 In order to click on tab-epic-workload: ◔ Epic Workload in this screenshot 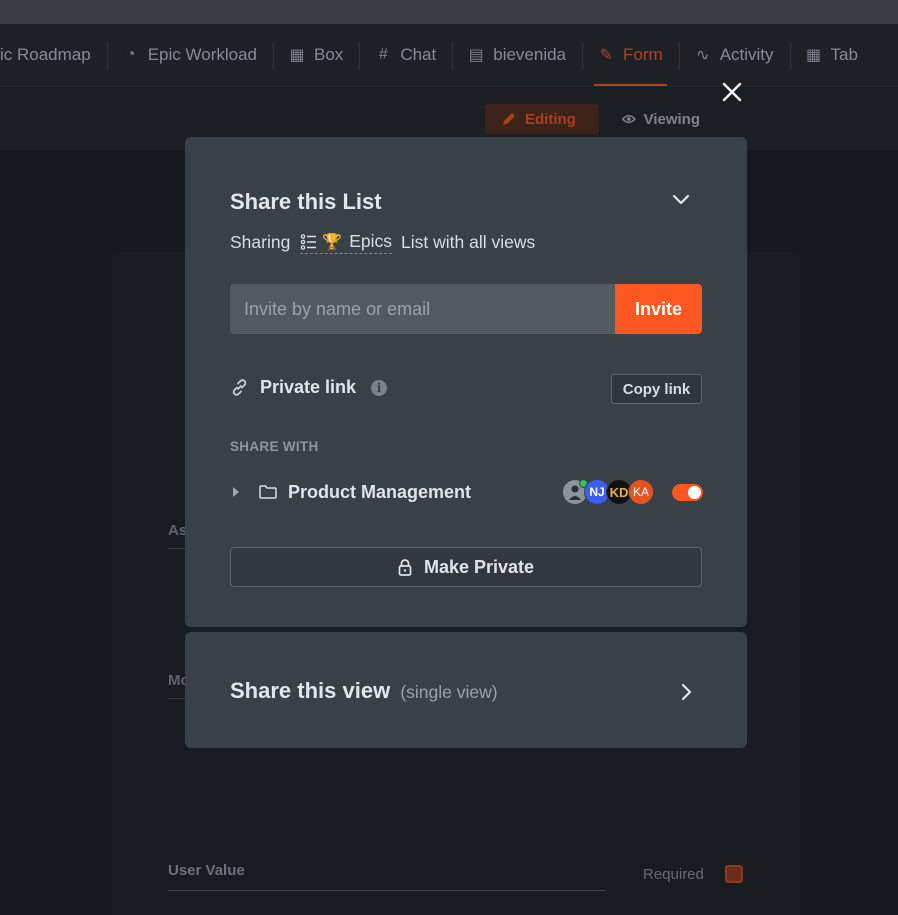, I will do `click(189, 55)`.